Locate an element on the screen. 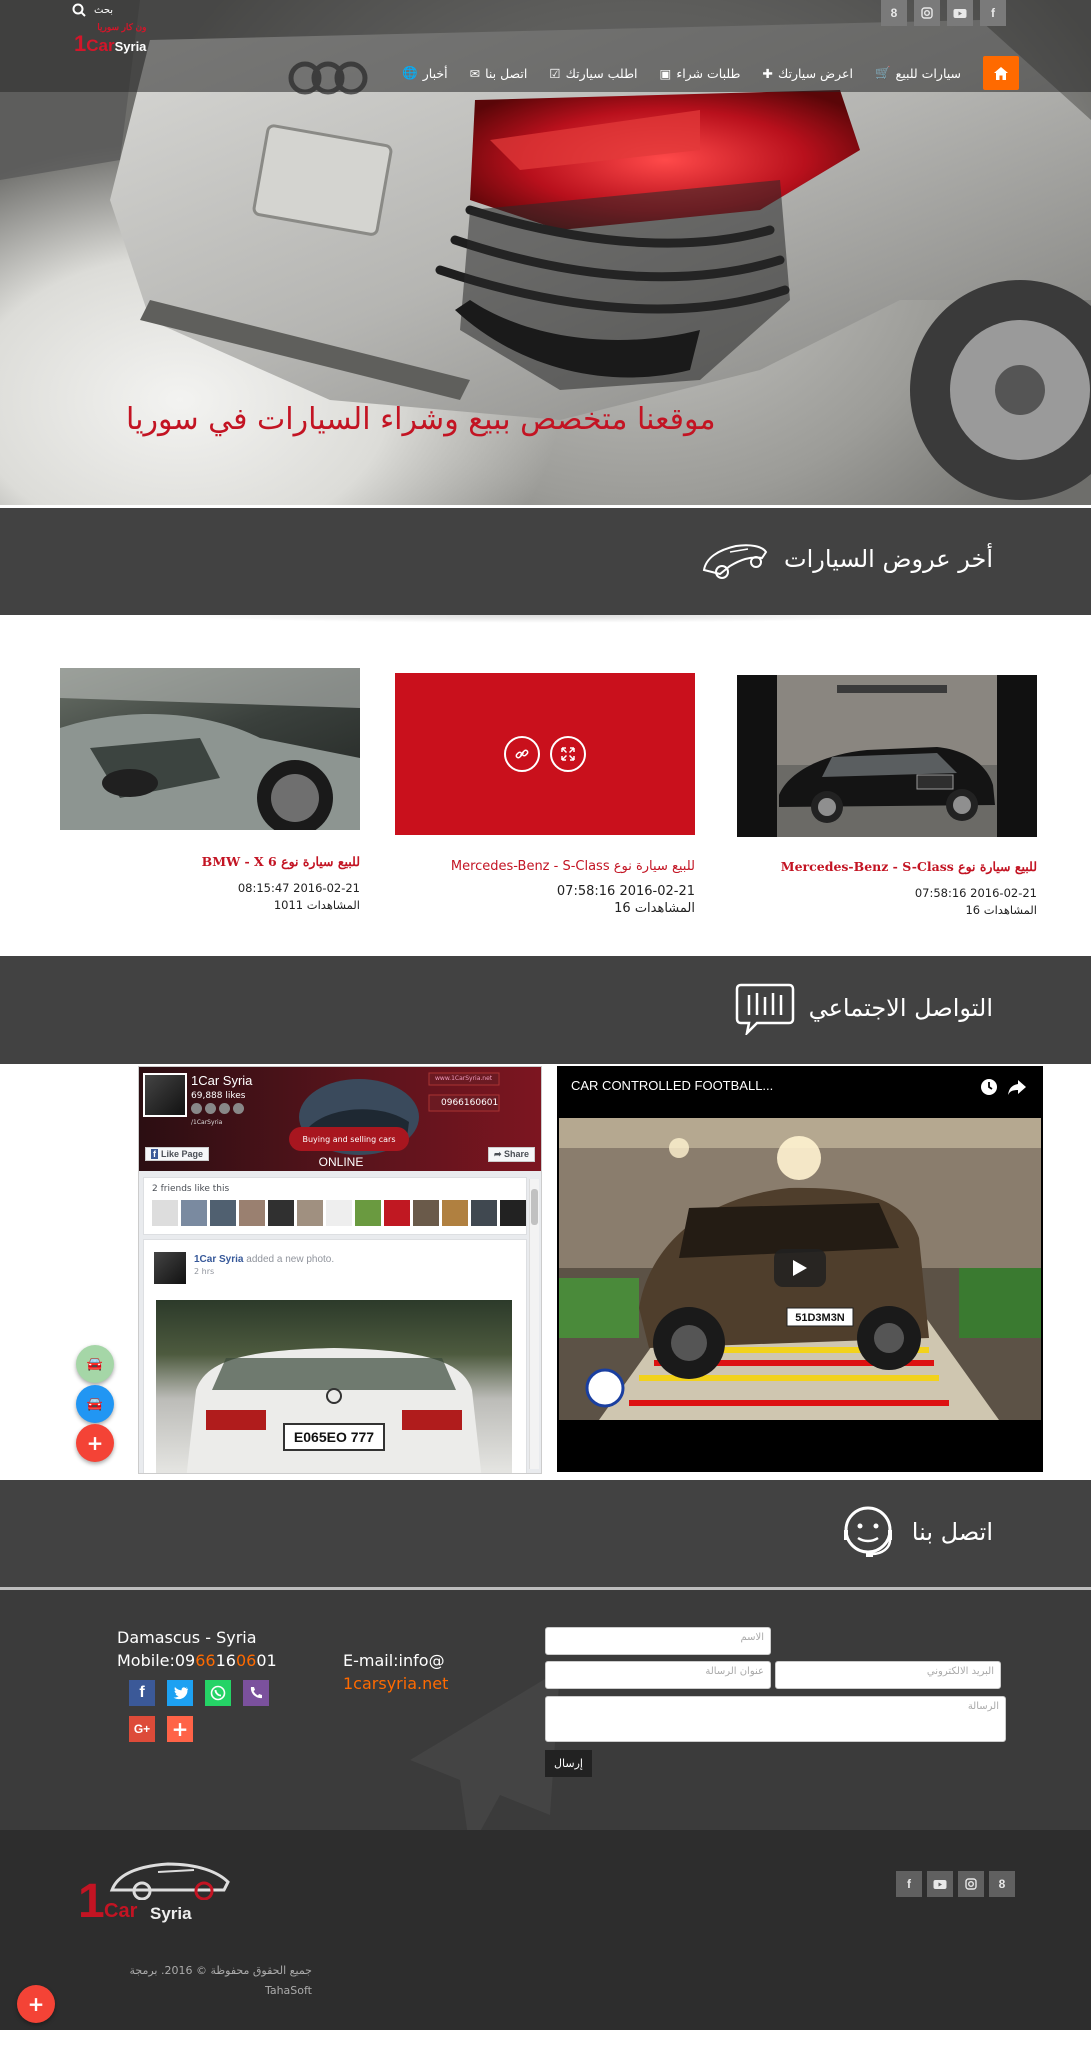 The image size is (1091, 2048). contact-mobile: Mobile:0966160601 is located at coordinates (197, 1660).